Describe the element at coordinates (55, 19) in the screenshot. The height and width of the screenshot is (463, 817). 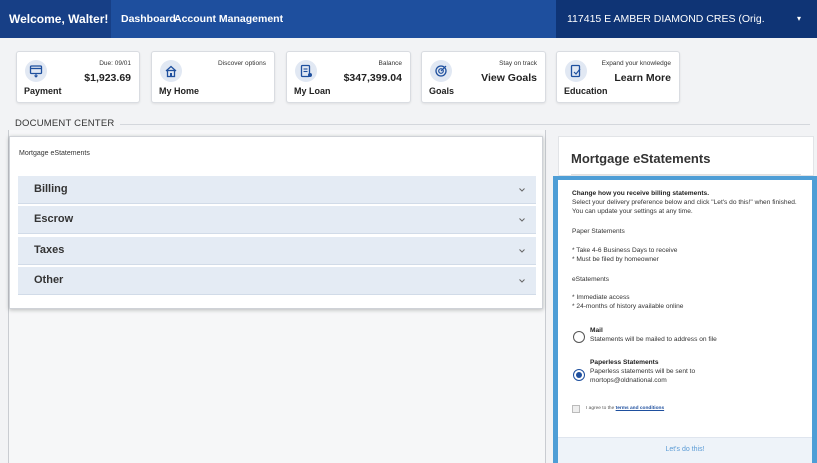
I see `welcome-message: Welcome, Walter!` at that location.